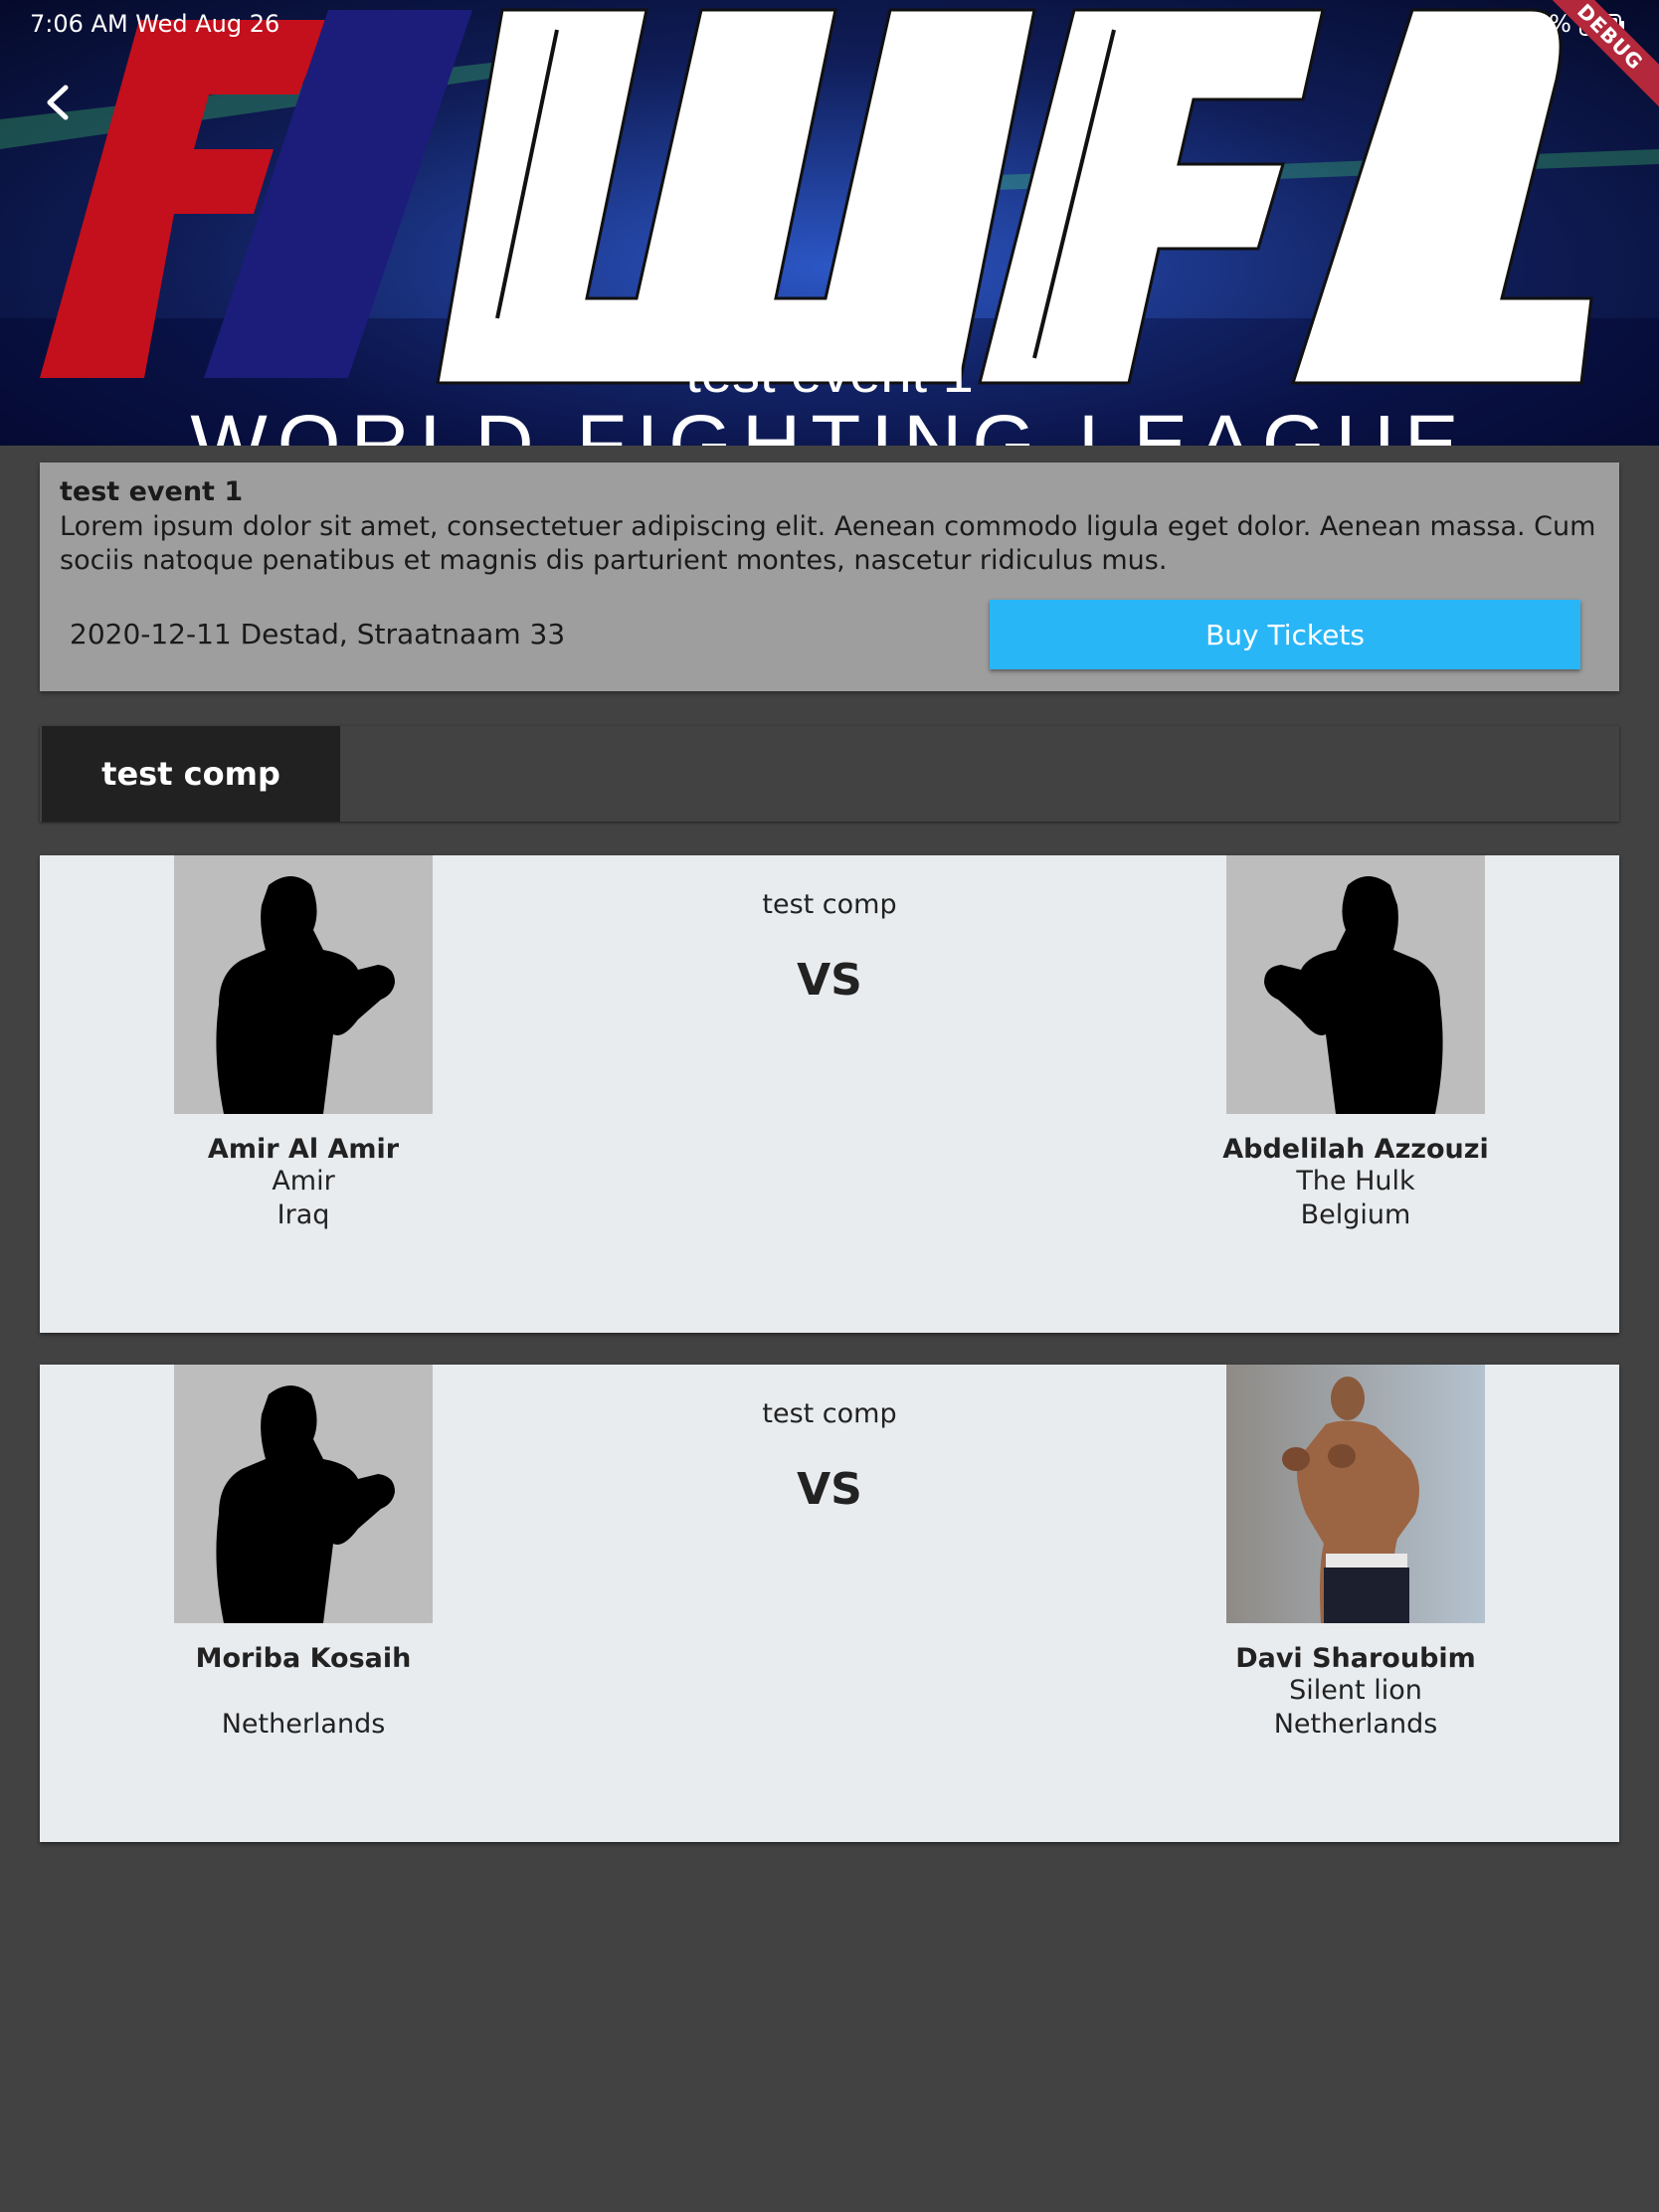 This screenshot has width=1659, height=2212. Describe the element at coordinates (1355, 1214) in the screenshot. I see `fighter-country: Belgium` at that location.